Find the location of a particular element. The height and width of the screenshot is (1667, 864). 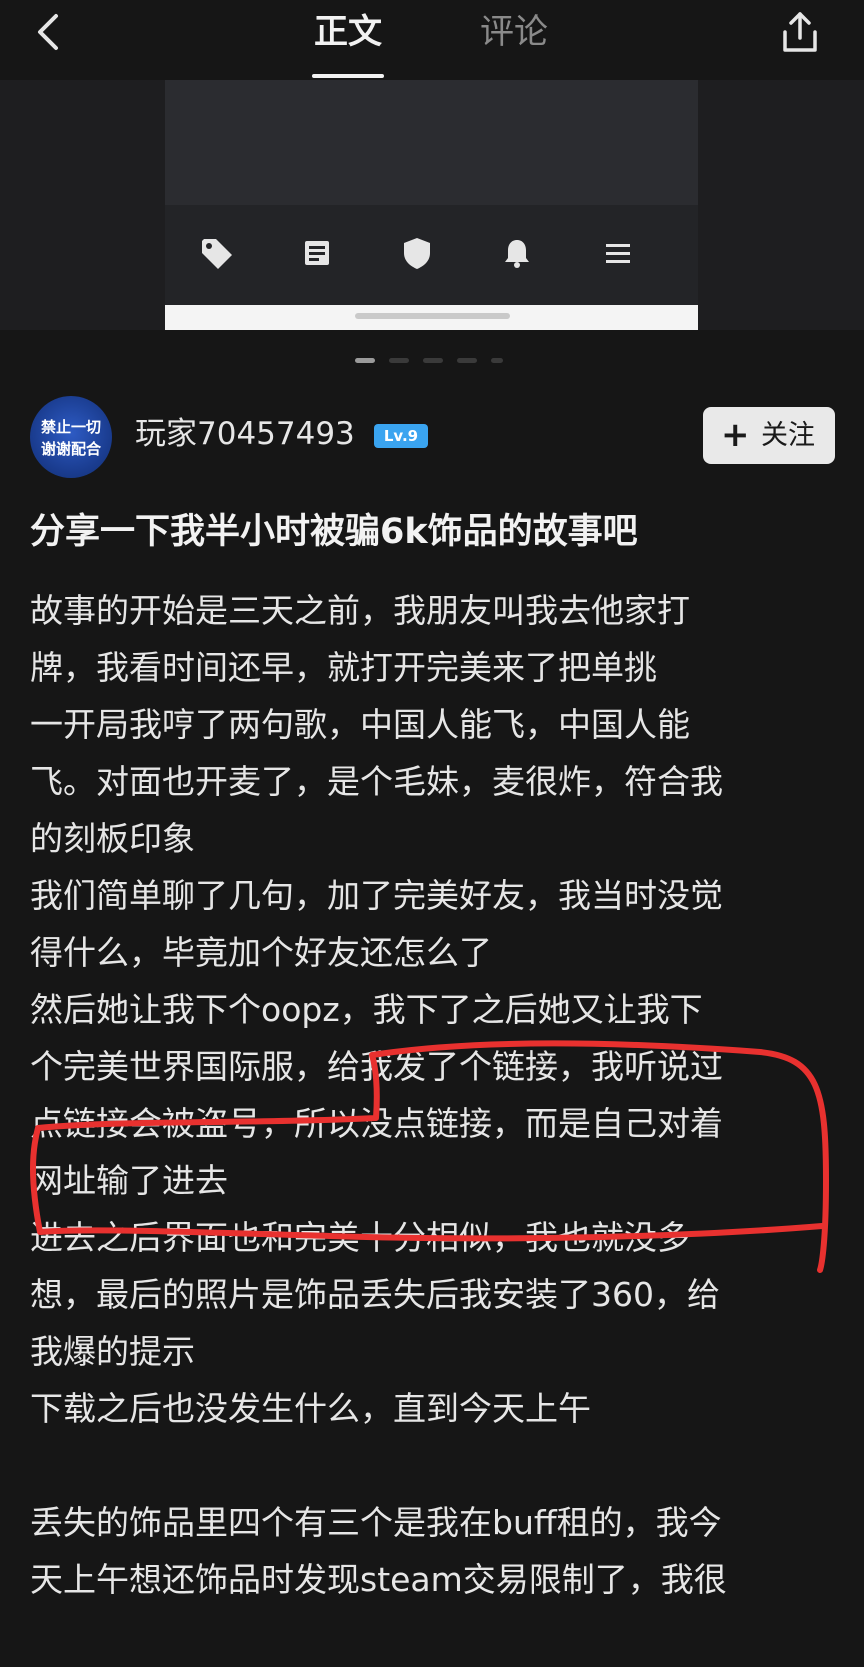

back-button is located at coordinates (50, 32).